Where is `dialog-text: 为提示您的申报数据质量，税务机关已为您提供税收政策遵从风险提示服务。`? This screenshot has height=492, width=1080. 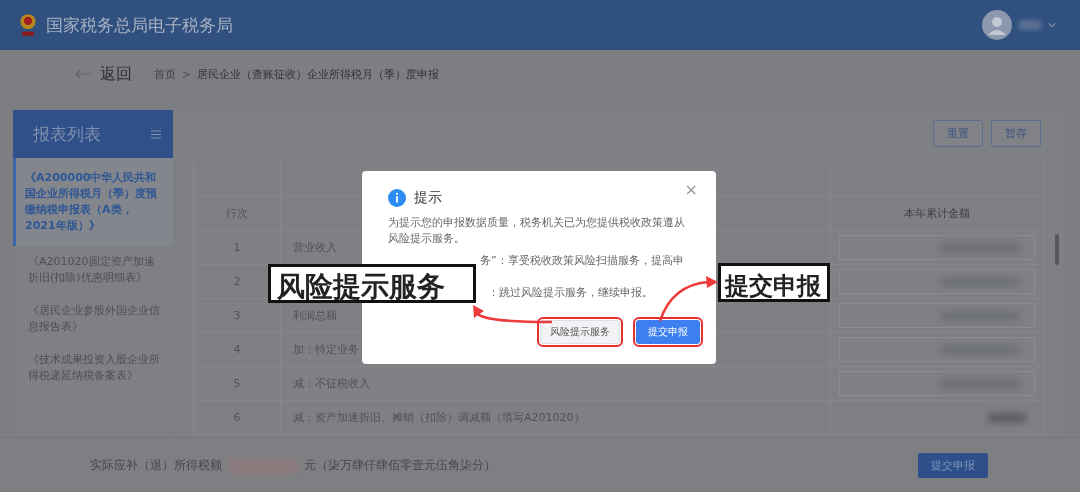 dialog-text: 为提示您的申报数据质量，税务机关已为您提供税收政策遵从风险提示服务。 is located at coordinates (537, 231).